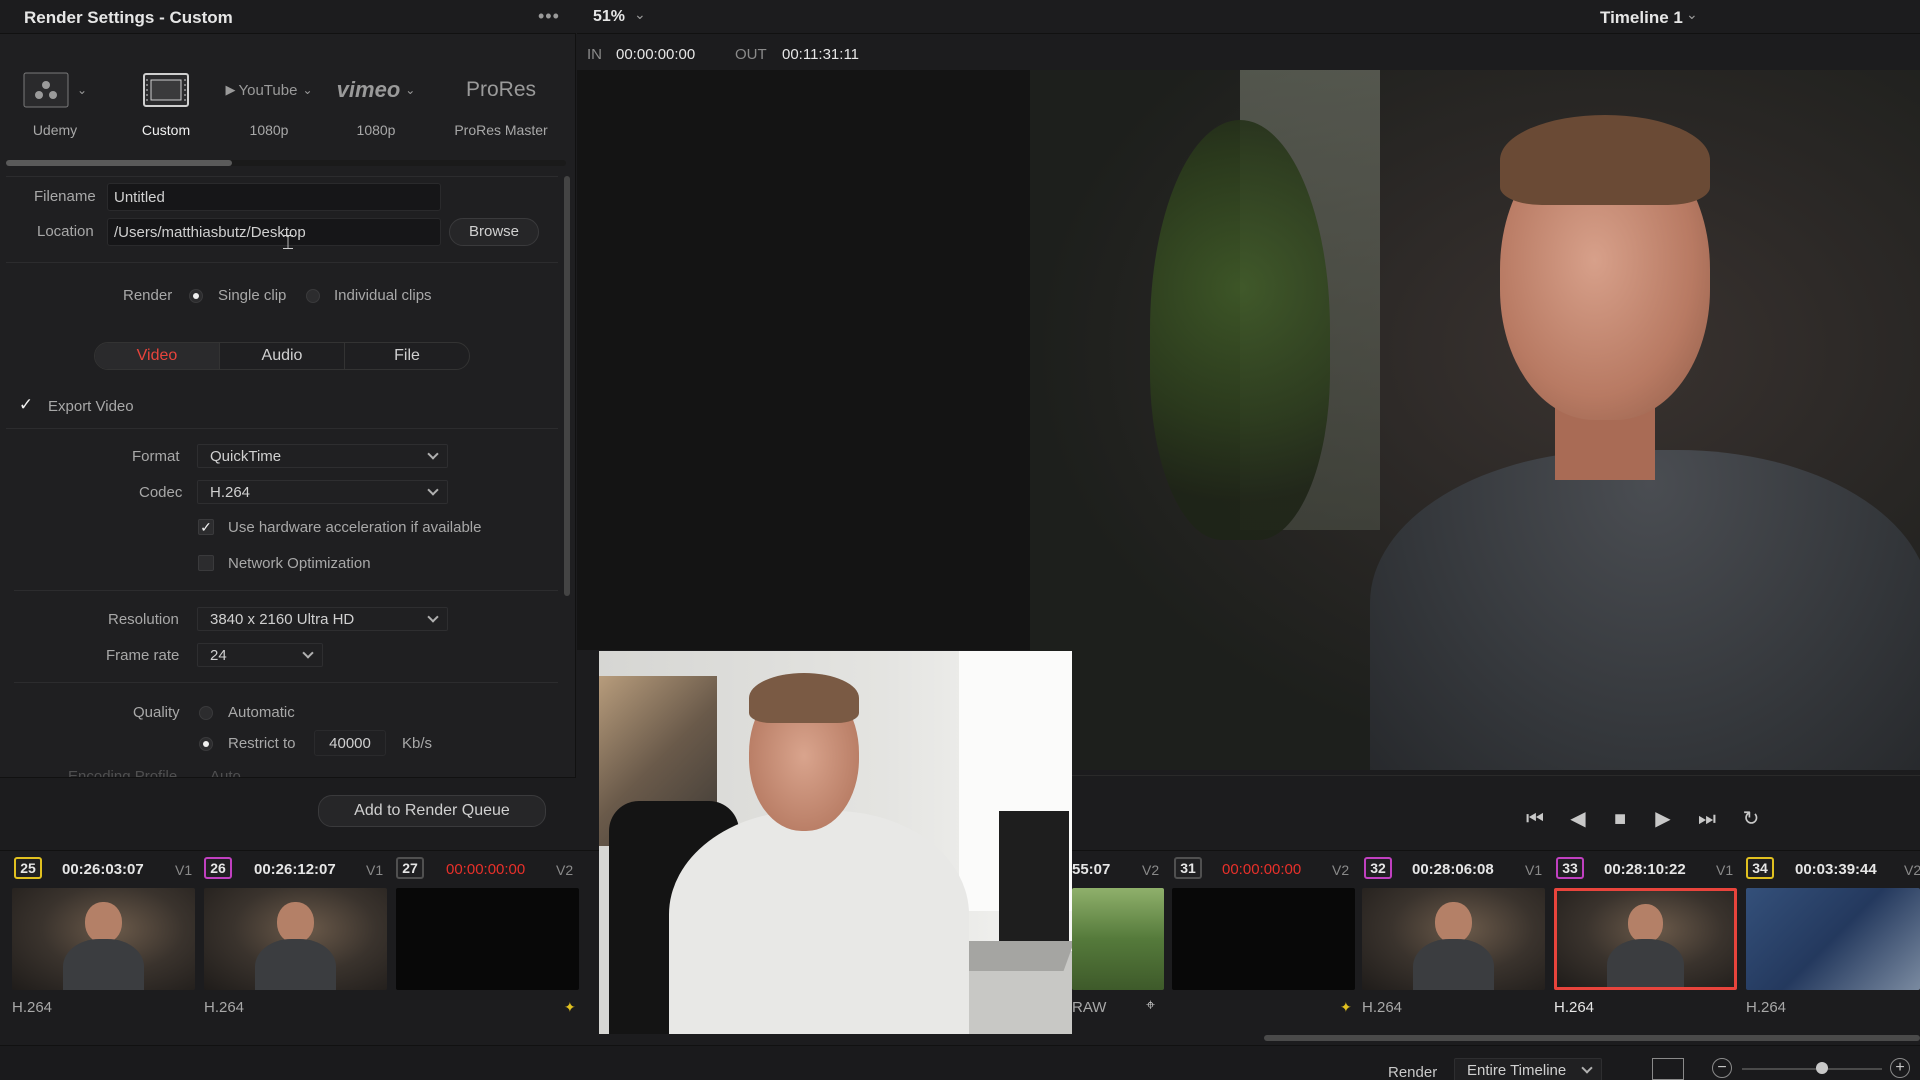 The height and width of the screenshot is (1080, 1920). What do you see at coordinates (1592, 1038) in the screenshot?
I see `clip-strip-scrollbar` at bounding box center [1592, 1038].